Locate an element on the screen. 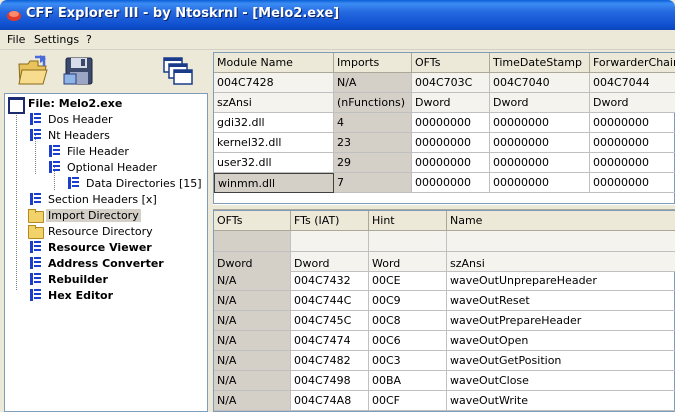  table-cell: 00CE is located at coordinates (408, 281).